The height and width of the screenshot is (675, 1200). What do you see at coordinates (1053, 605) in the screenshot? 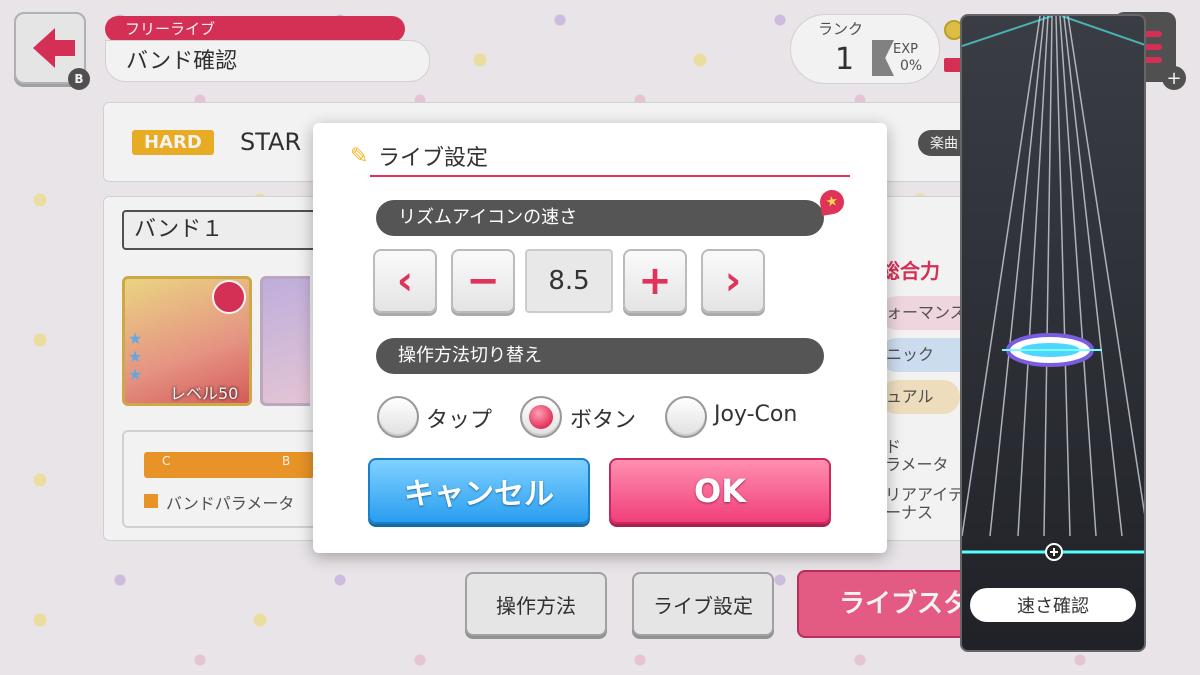
I see `speed-check-button: 速さ確認` at bounding box center [1053, 605].